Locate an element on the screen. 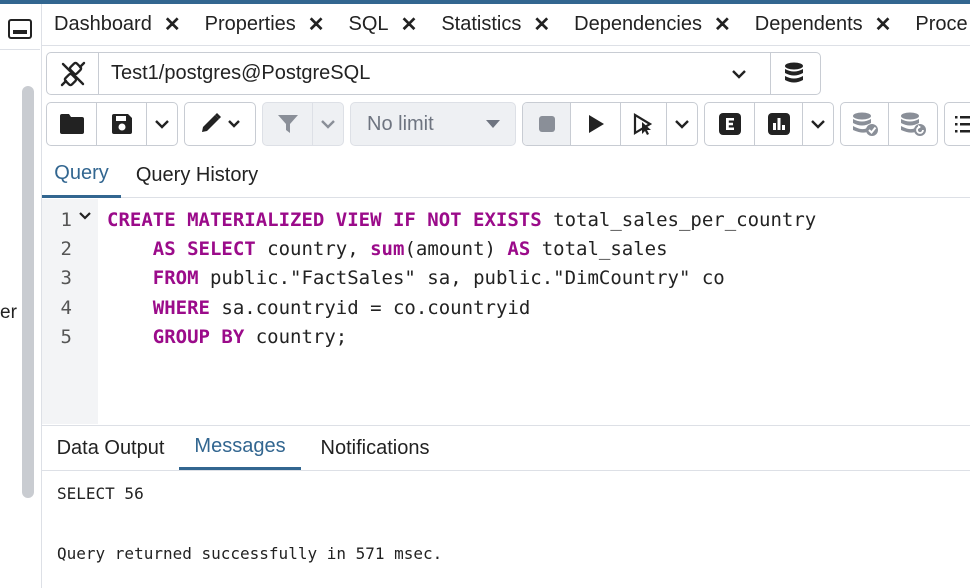 The image size is (970, 588). tab-properties: Properties ✕ is located at coordinates (265, 24).